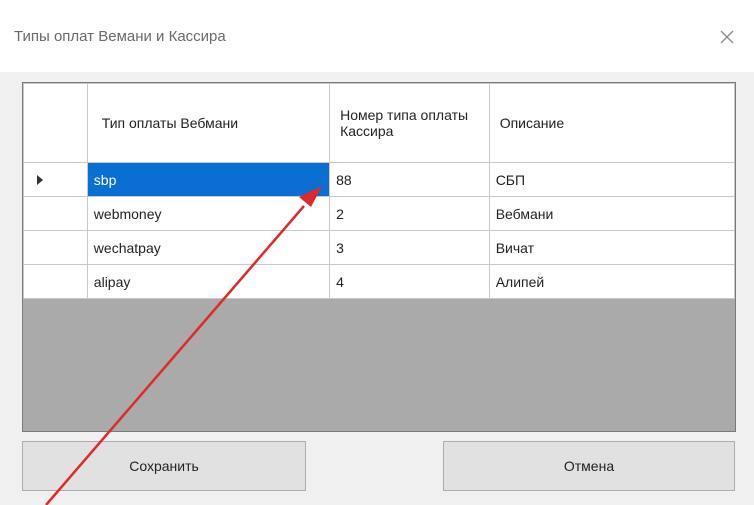 Image resolution: width=754 pixels, height=505 pixels. What do you see at coordinates (612, 213) in the screenshot?
I see `description-cell: Вебмани` at bounding box center [612, 213].